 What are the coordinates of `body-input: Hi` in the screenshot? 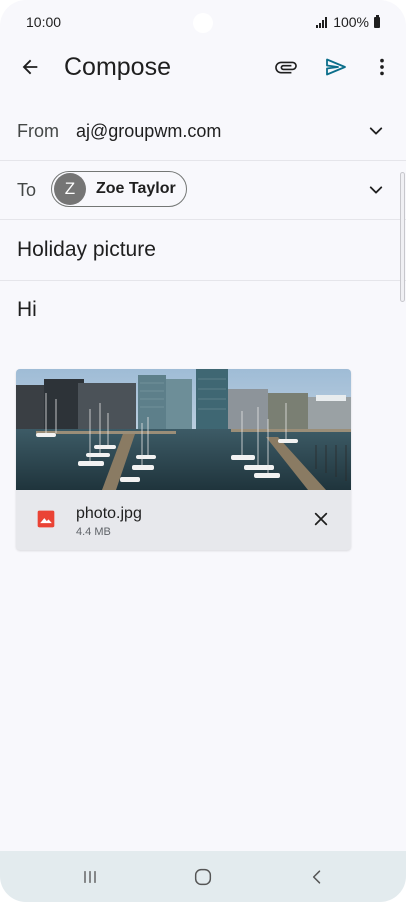 It's located at (27, 310).